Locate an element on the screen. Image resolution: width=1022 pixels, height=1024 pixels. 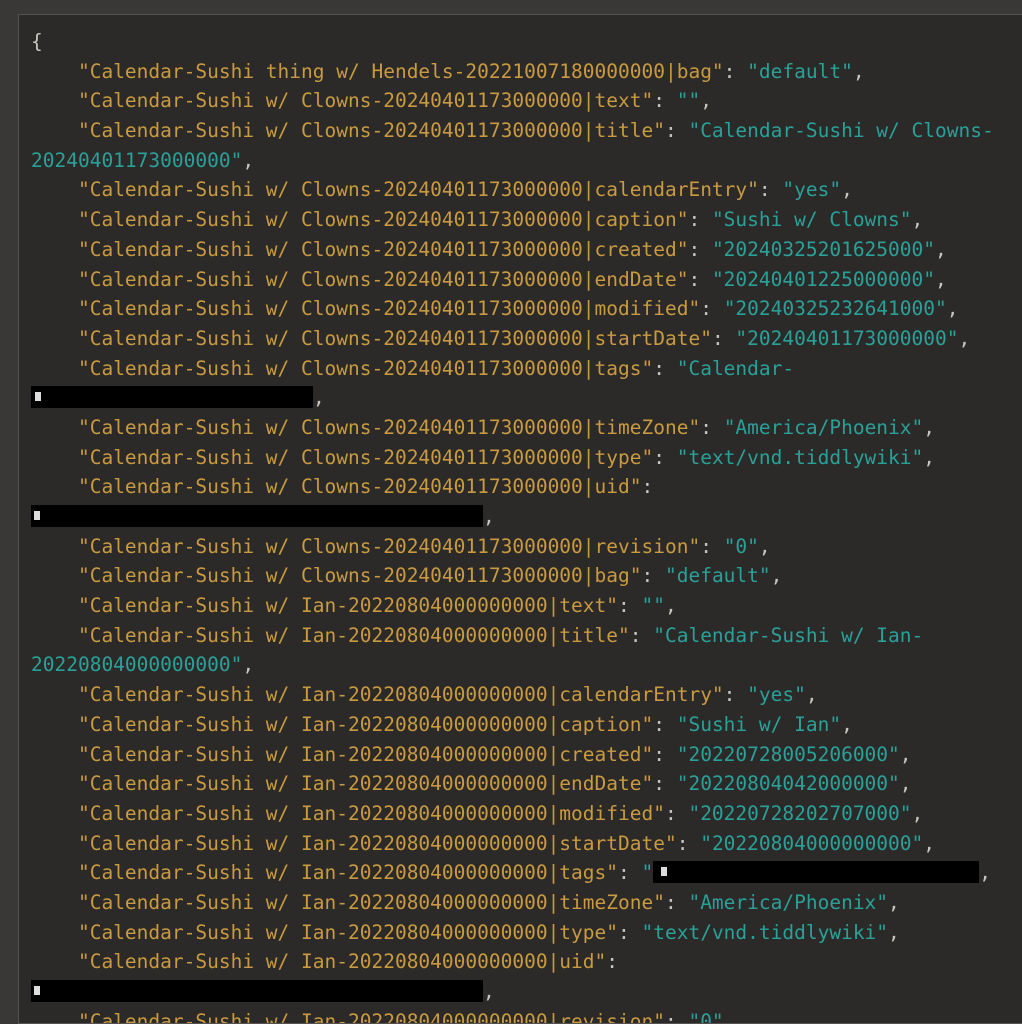
code-line-wrap: 20240401173000000", is located at coordinates (143, 160).